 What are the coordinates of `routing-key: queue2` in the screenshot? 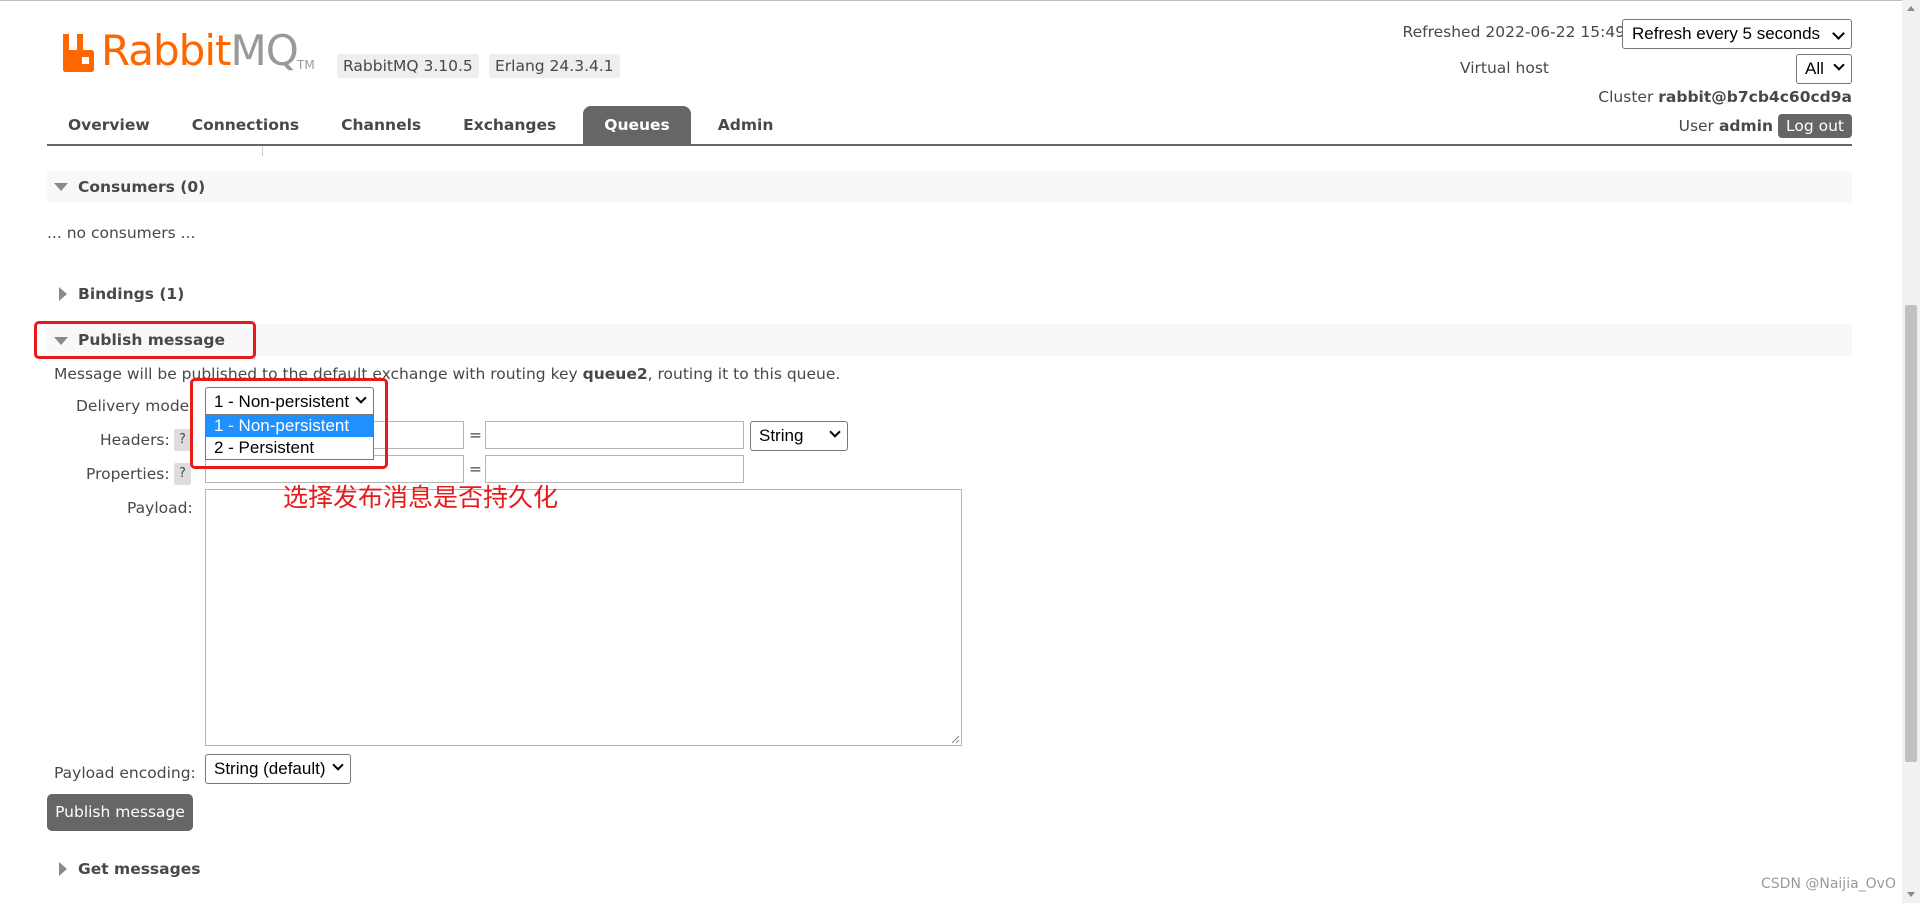 It's located at (615, 374).